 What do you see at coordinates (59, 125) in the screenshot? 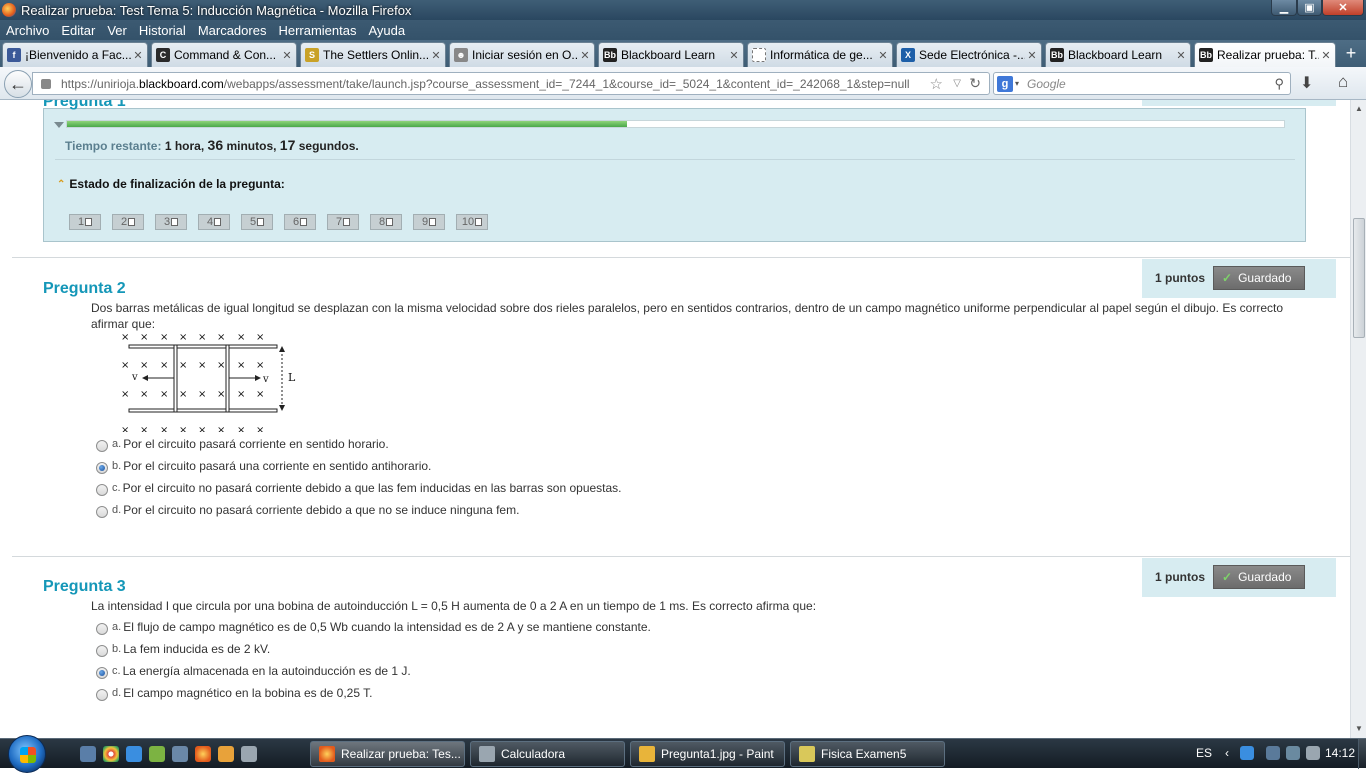
I see `collapse-icon` at bounding box center [59, 125].